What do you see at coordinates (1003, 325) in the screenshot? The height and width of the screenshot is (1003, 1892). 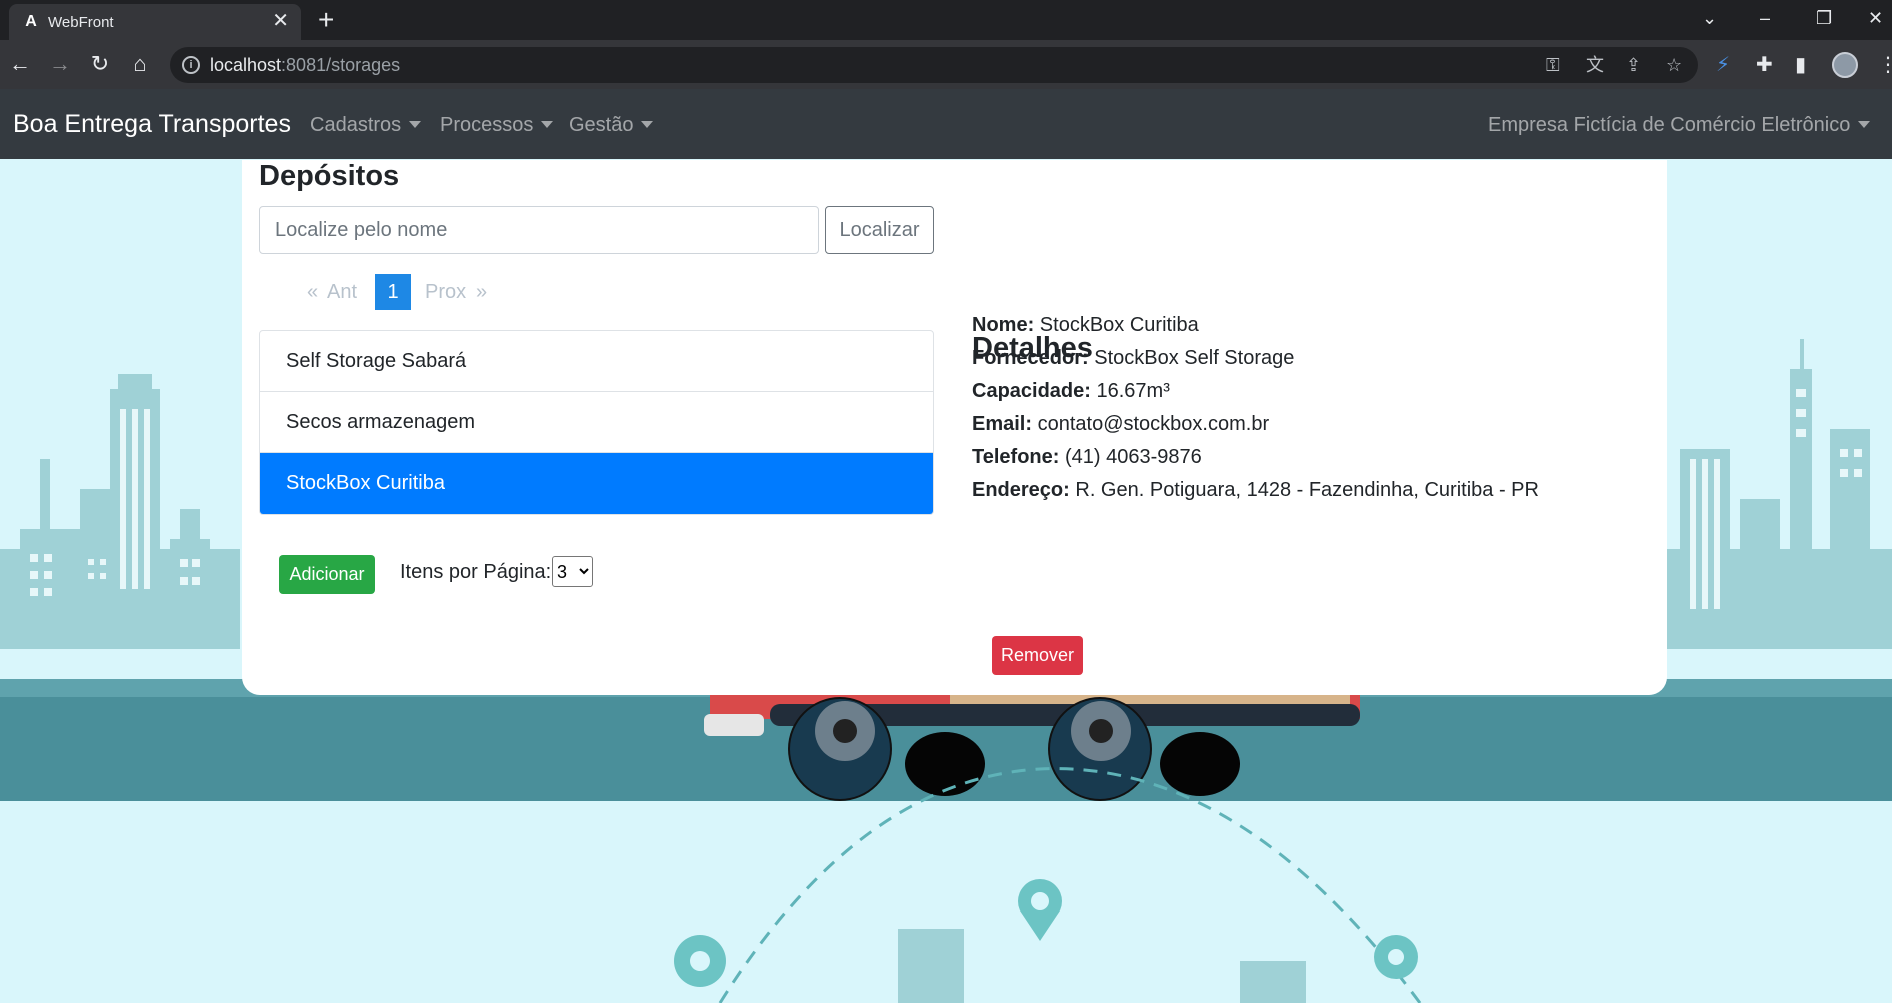 I see `detail-label: Nome:` at bounding box center [1003, 325].